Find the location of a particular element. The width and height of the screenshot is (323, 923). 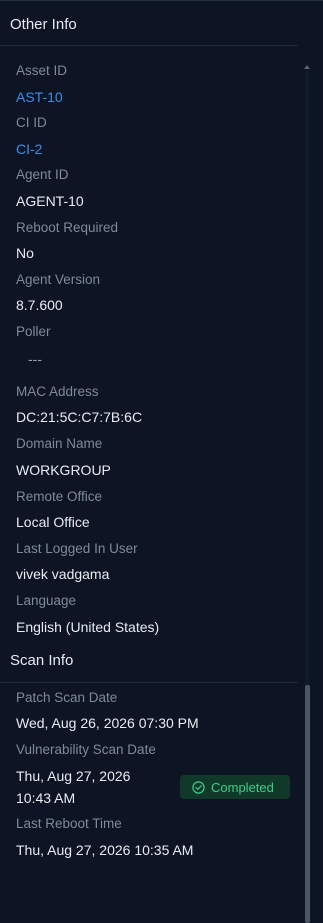

agent-version-label: Agent Version is located at coordinates (58, 279).